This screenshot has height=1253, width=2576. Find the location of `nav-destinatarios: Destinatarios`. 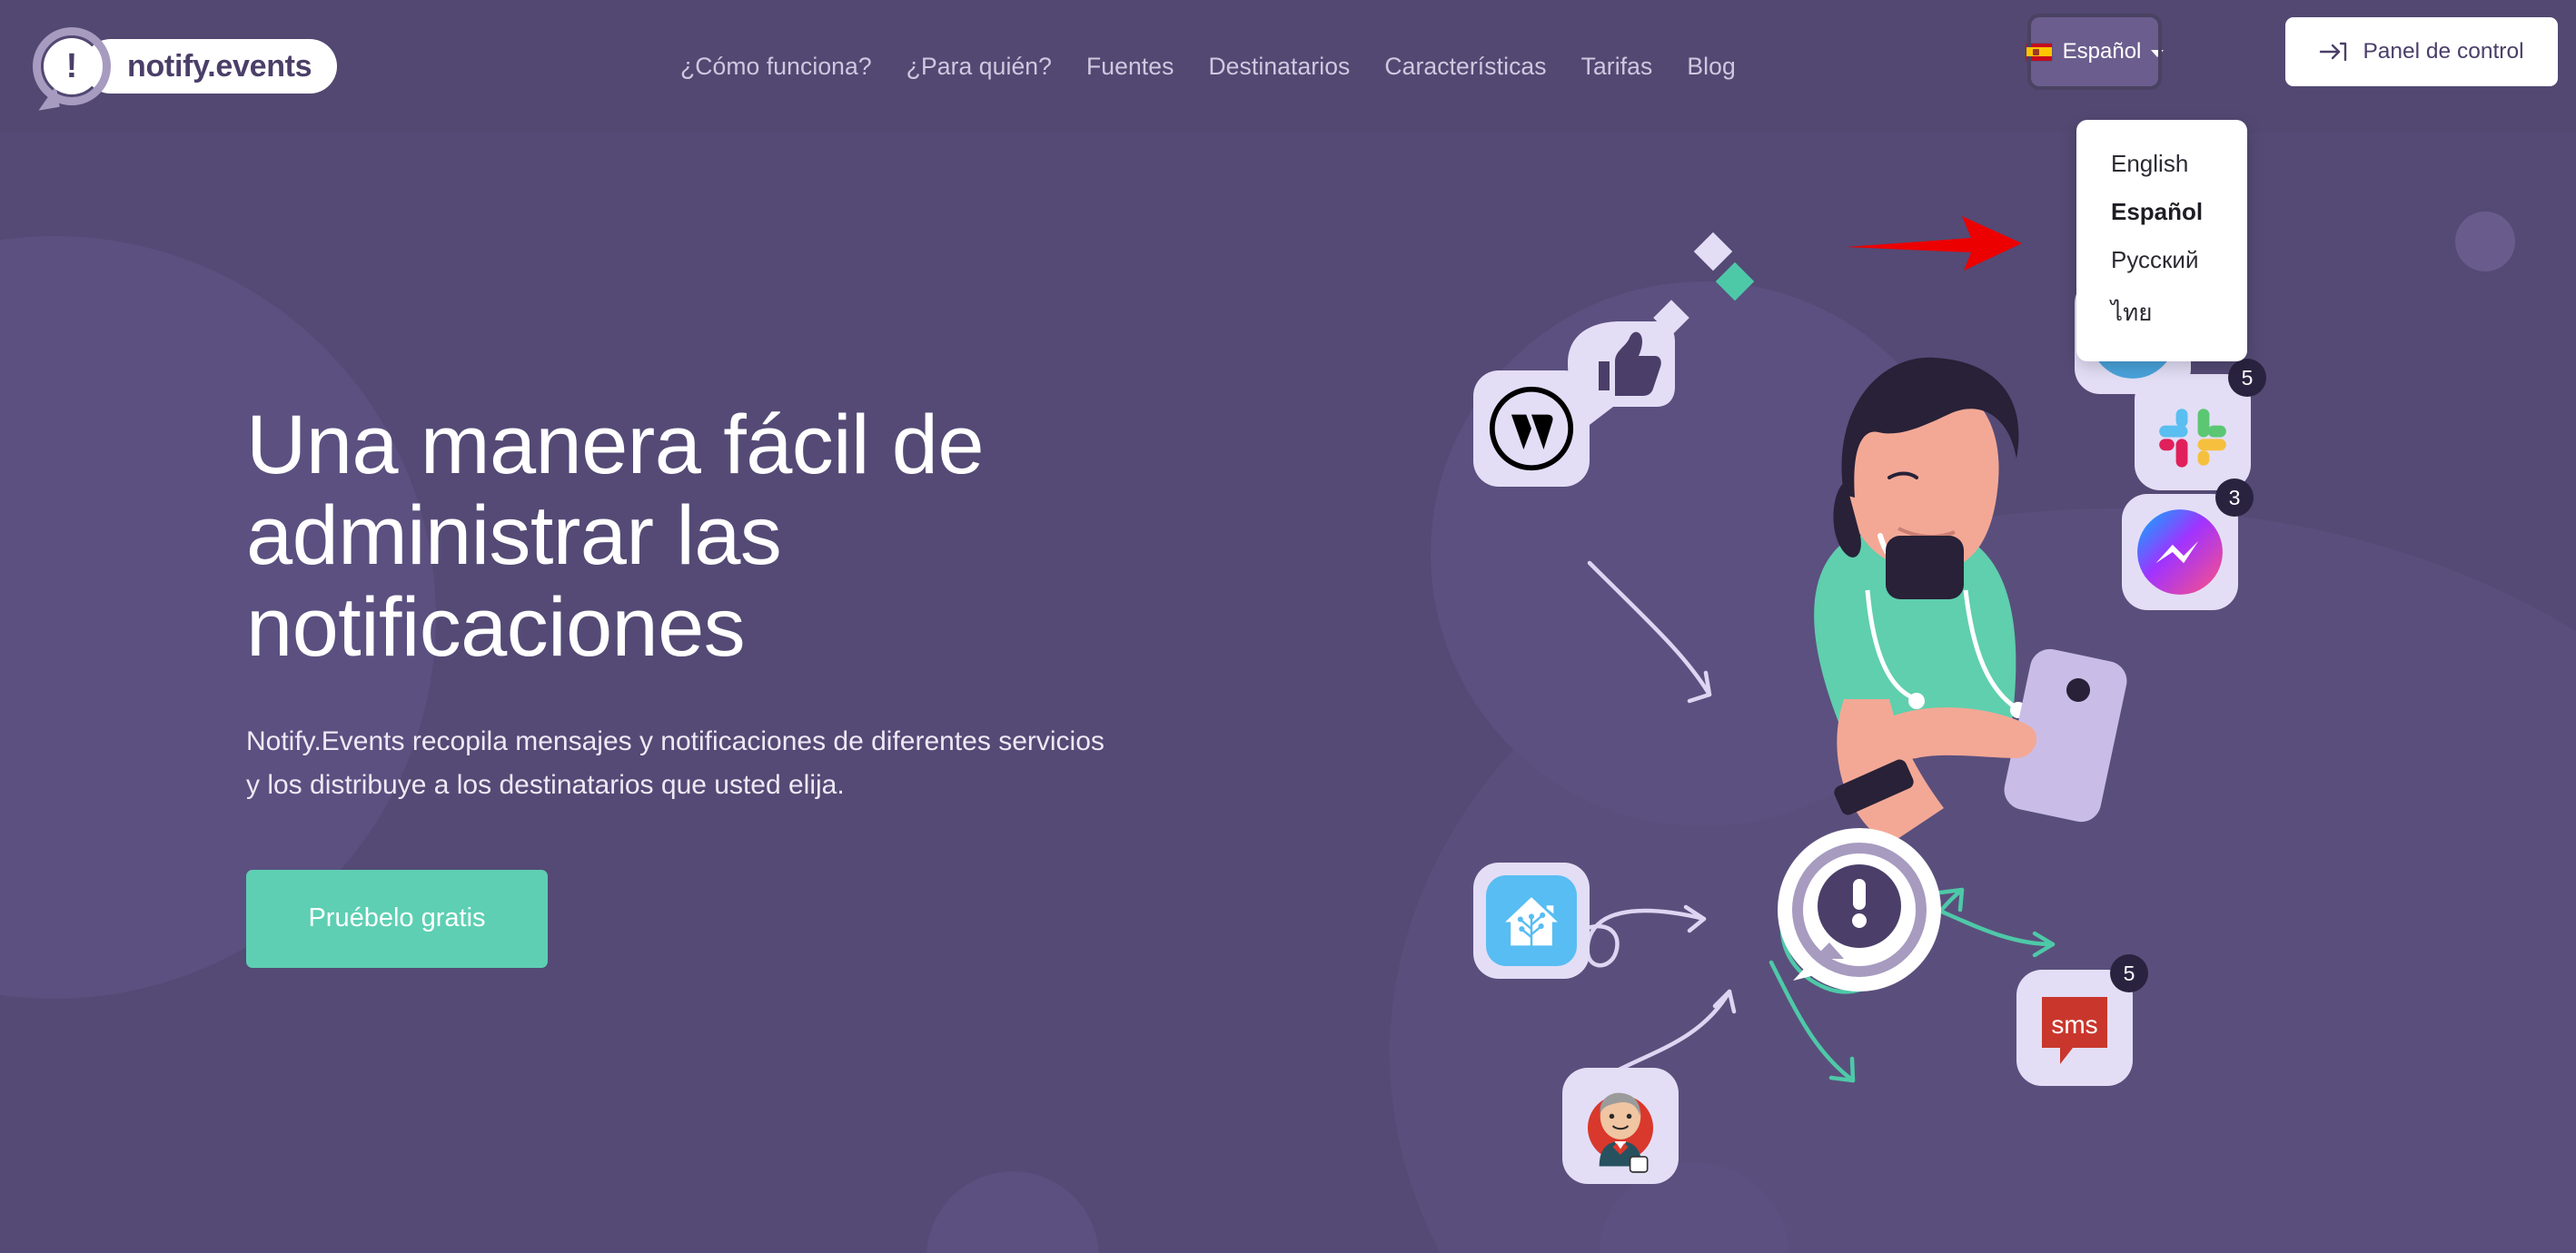

nav-destinatarios: Destinatarios is located at coordinates (1279, 67).